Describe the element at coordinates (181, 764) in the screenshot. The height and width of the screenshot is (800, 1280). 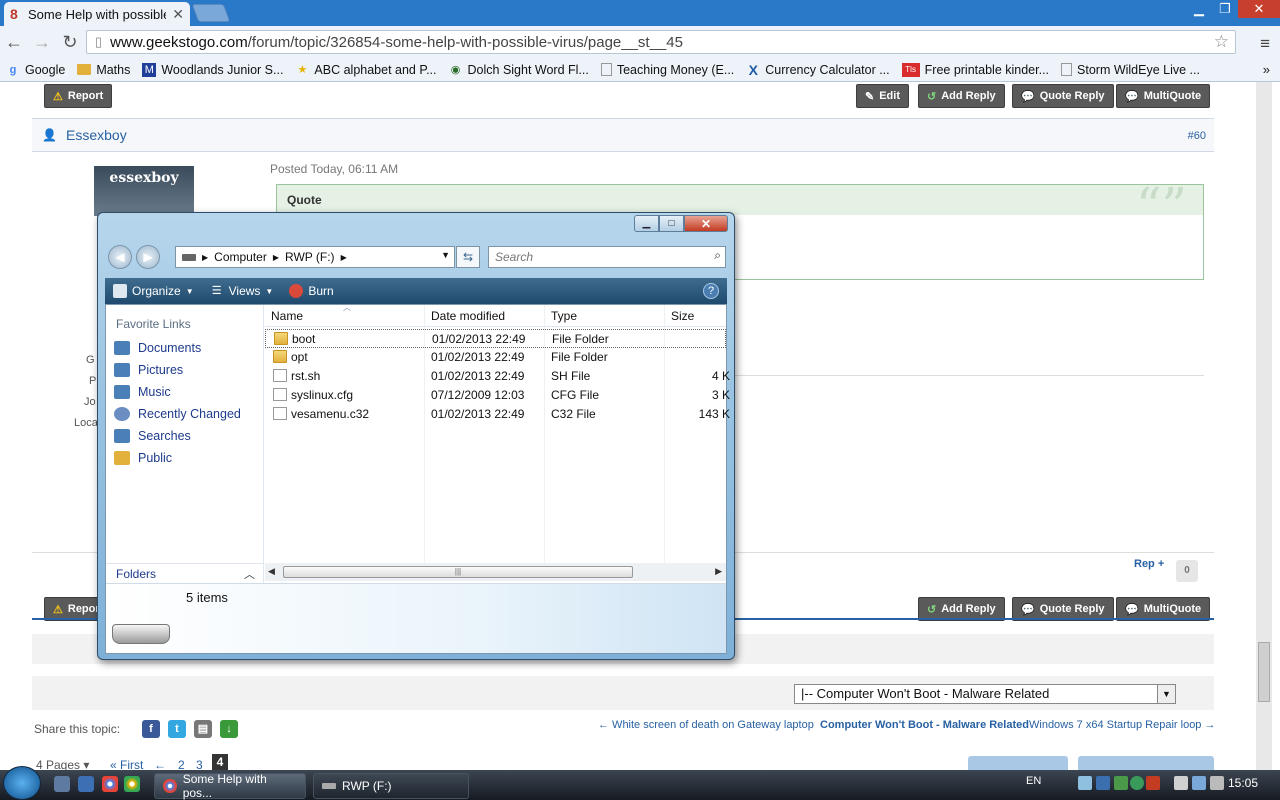
I see `page-2-link: 2` at that location.